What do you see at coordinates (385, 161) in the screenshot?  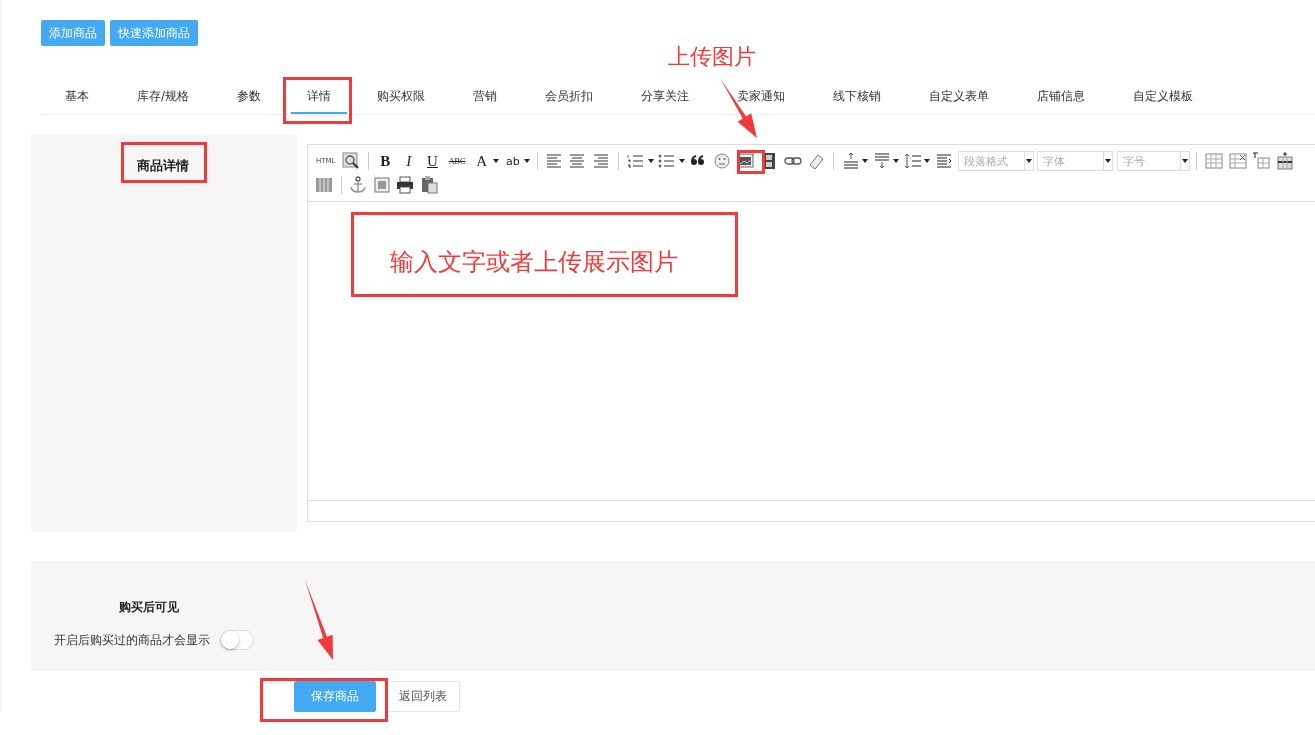 I see `bold-button: B` at bounding box center [385, 161].